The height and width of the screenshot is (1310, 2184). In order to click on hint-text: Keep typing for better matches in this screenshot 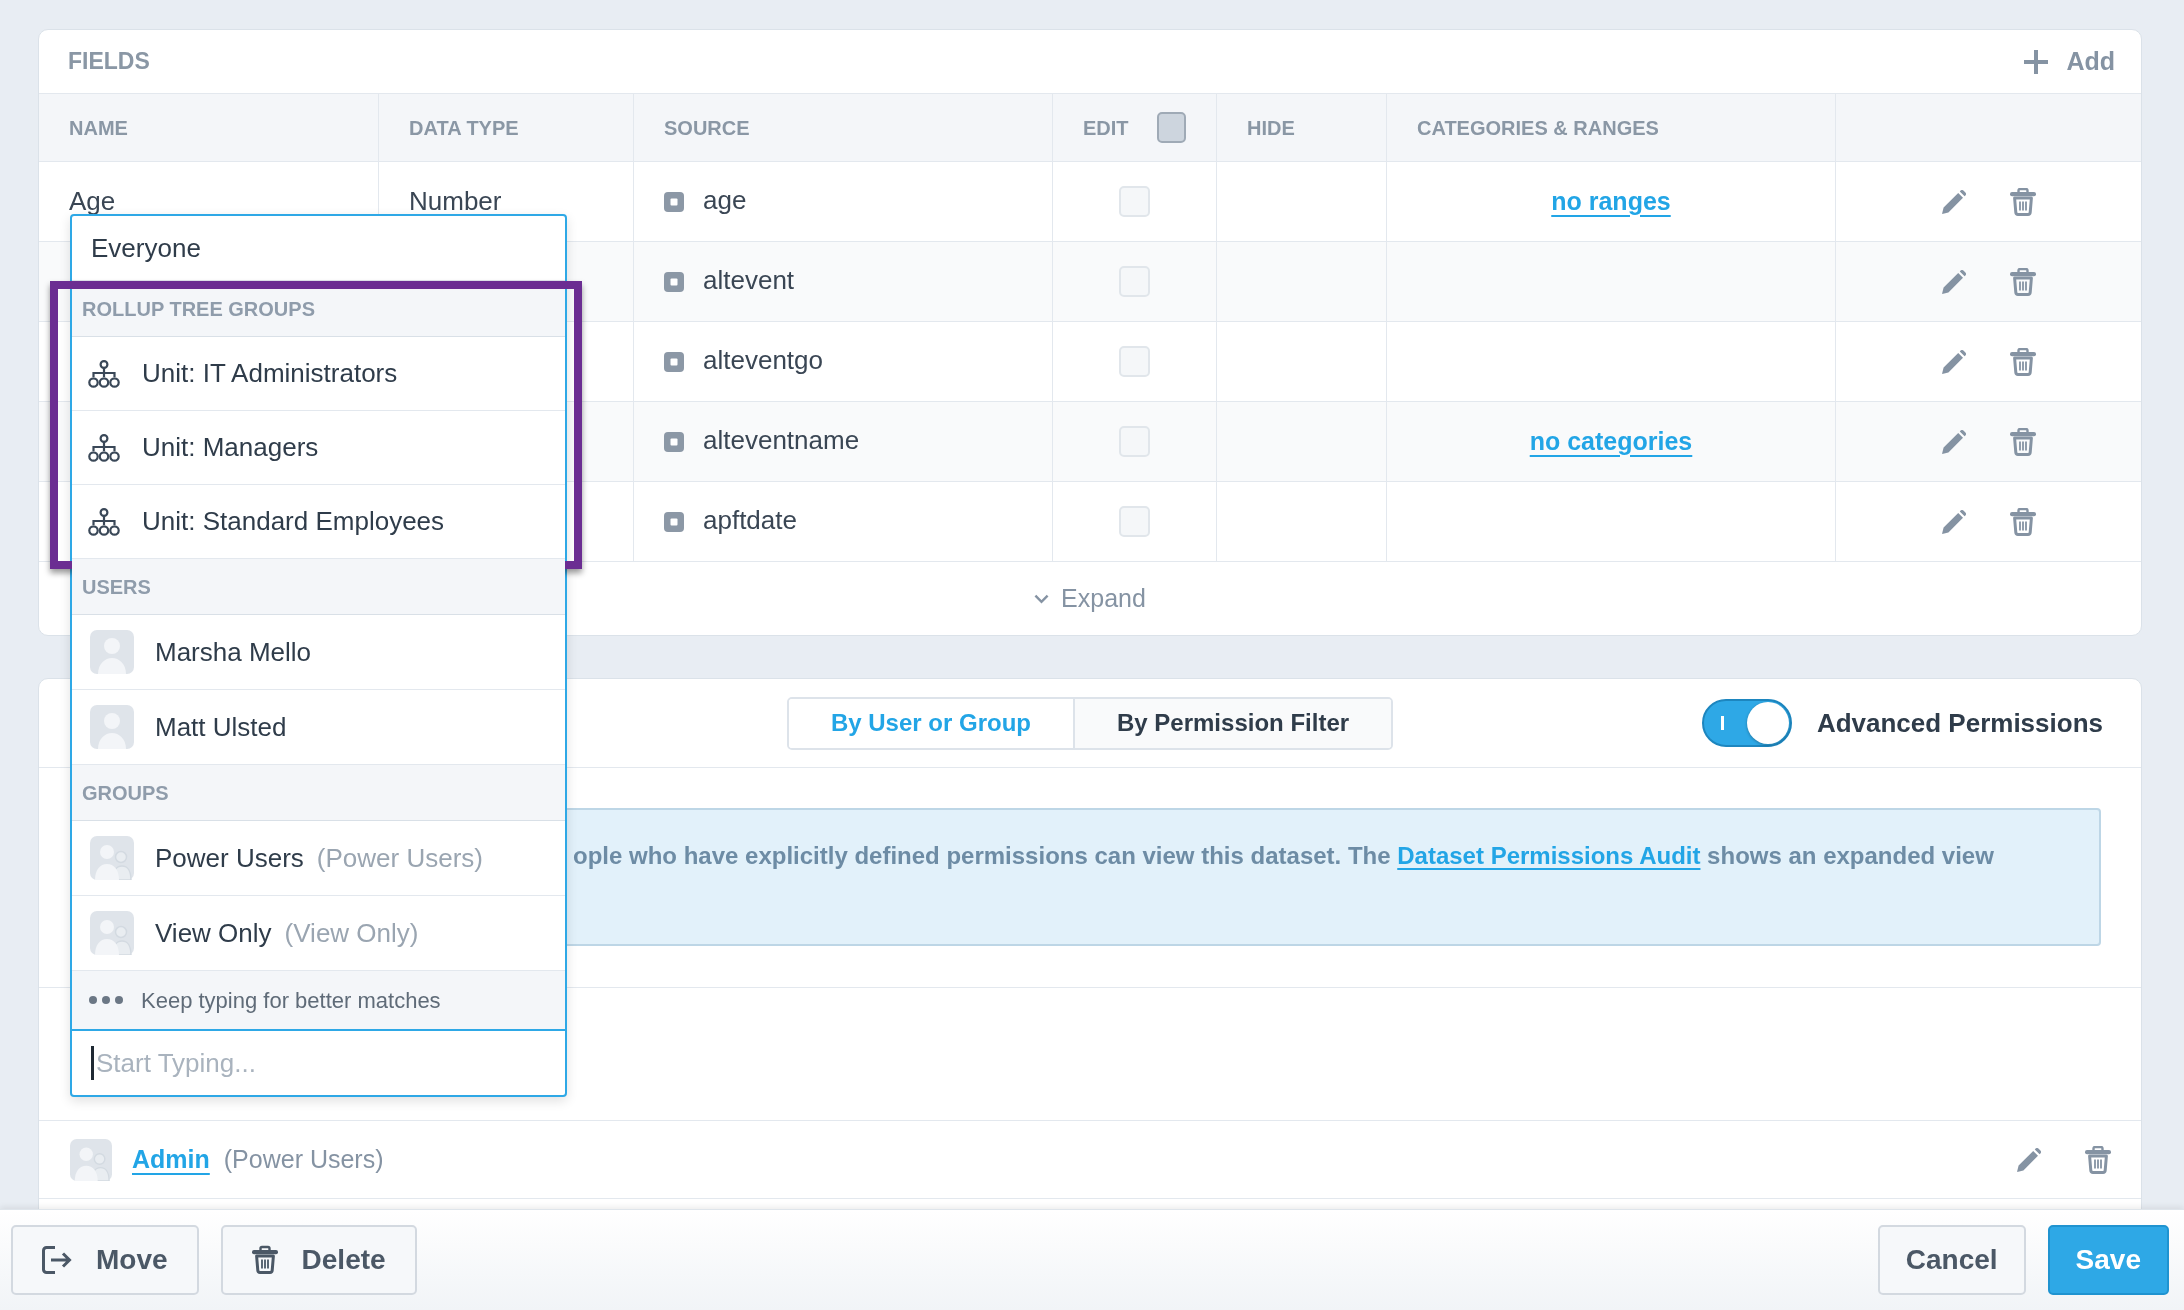, I will do `click(291, 1000)`.